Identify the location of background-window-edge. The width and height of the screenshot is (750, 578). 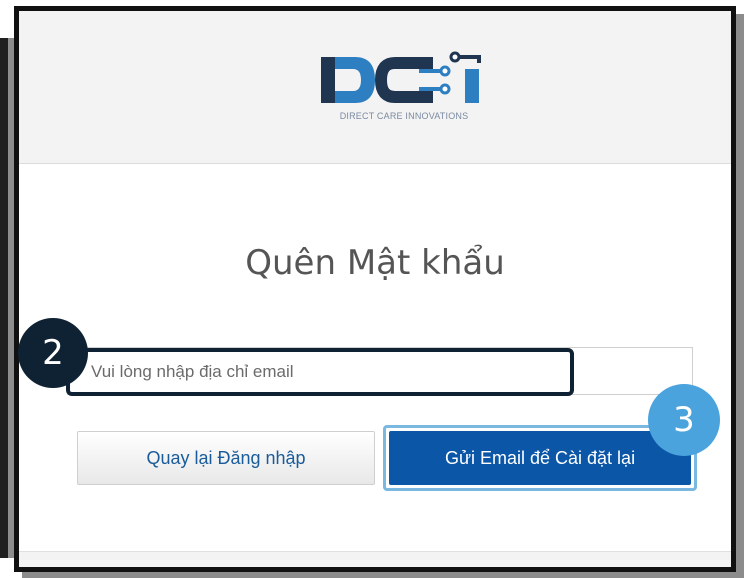
(4, 298).